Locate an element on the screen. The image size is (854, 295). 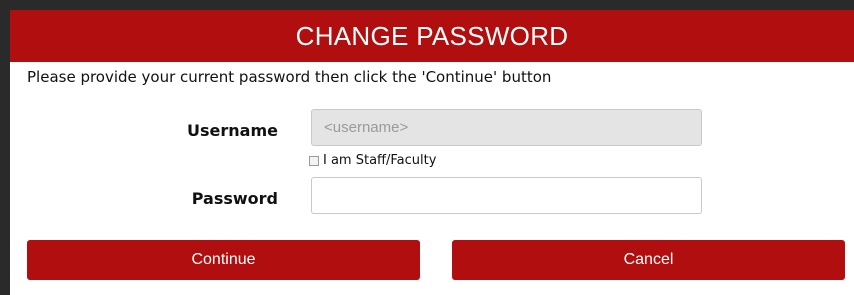
staff-faculty-label: I am Staff/Faculty is located at coordinates (380, 160).